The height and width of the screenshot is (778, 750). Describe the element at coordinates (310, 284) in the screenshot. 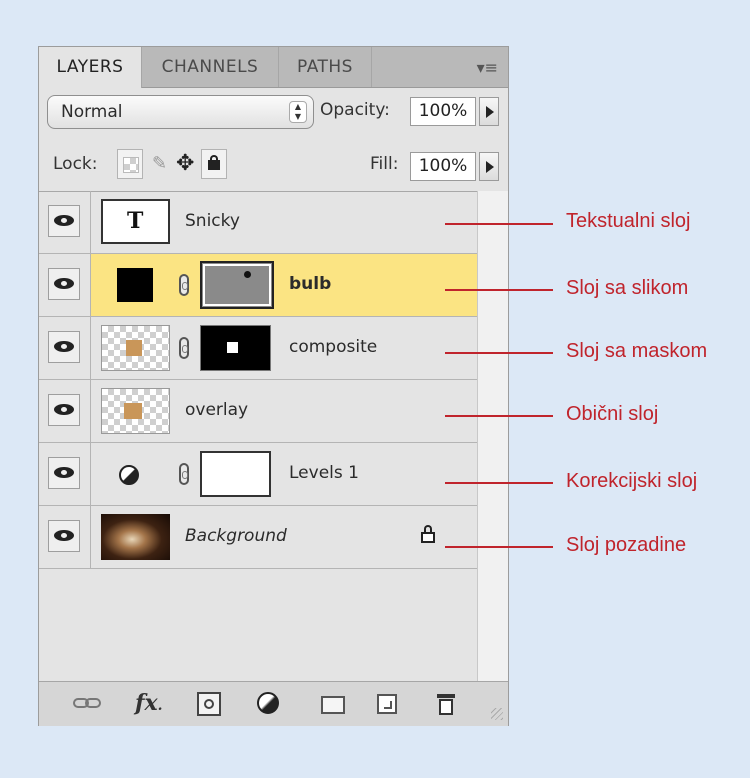

I see `layer-name: bulb` at that location.